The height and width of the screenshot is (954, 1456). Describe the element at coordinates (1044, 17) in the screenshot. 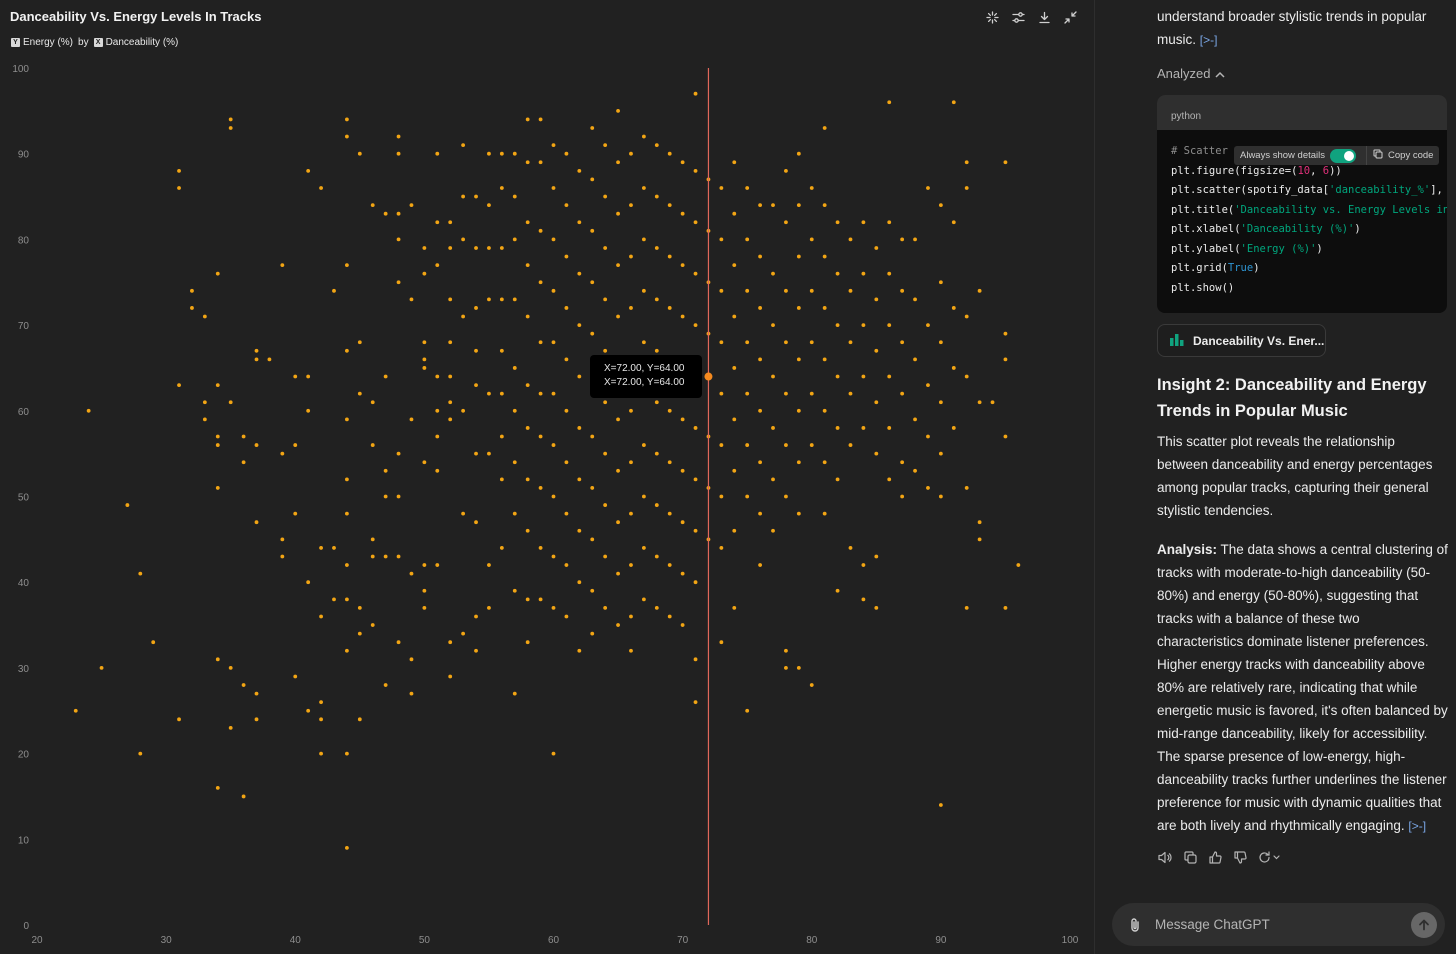

I see `download-icon` at that location.